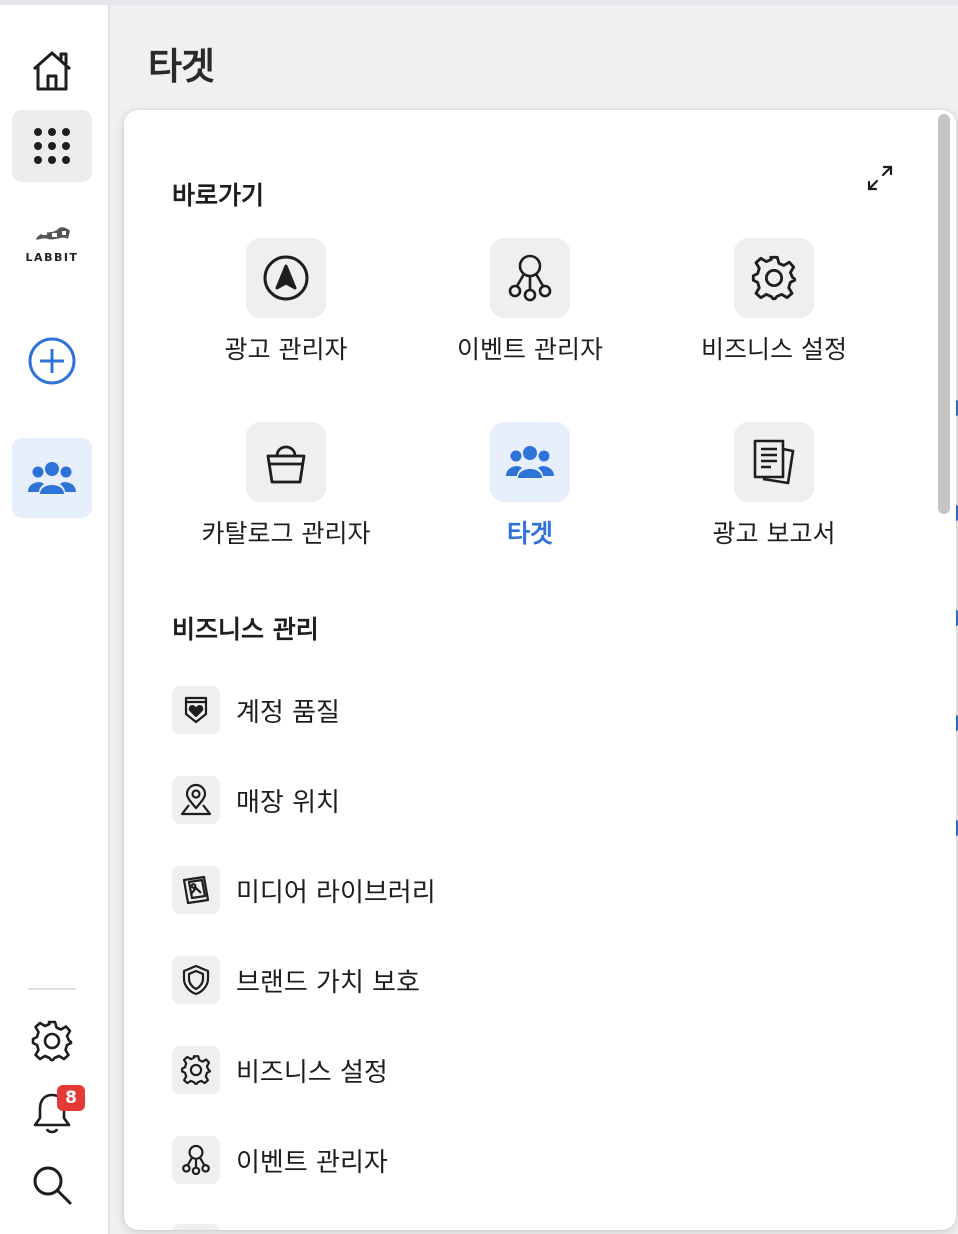 The height and width of the screenshot is (1234, 958). What do you see at coordinates (288, 712) in the screenshot?
I see `menu-item-label: 계정 품질` at bounding box center [288, 712].